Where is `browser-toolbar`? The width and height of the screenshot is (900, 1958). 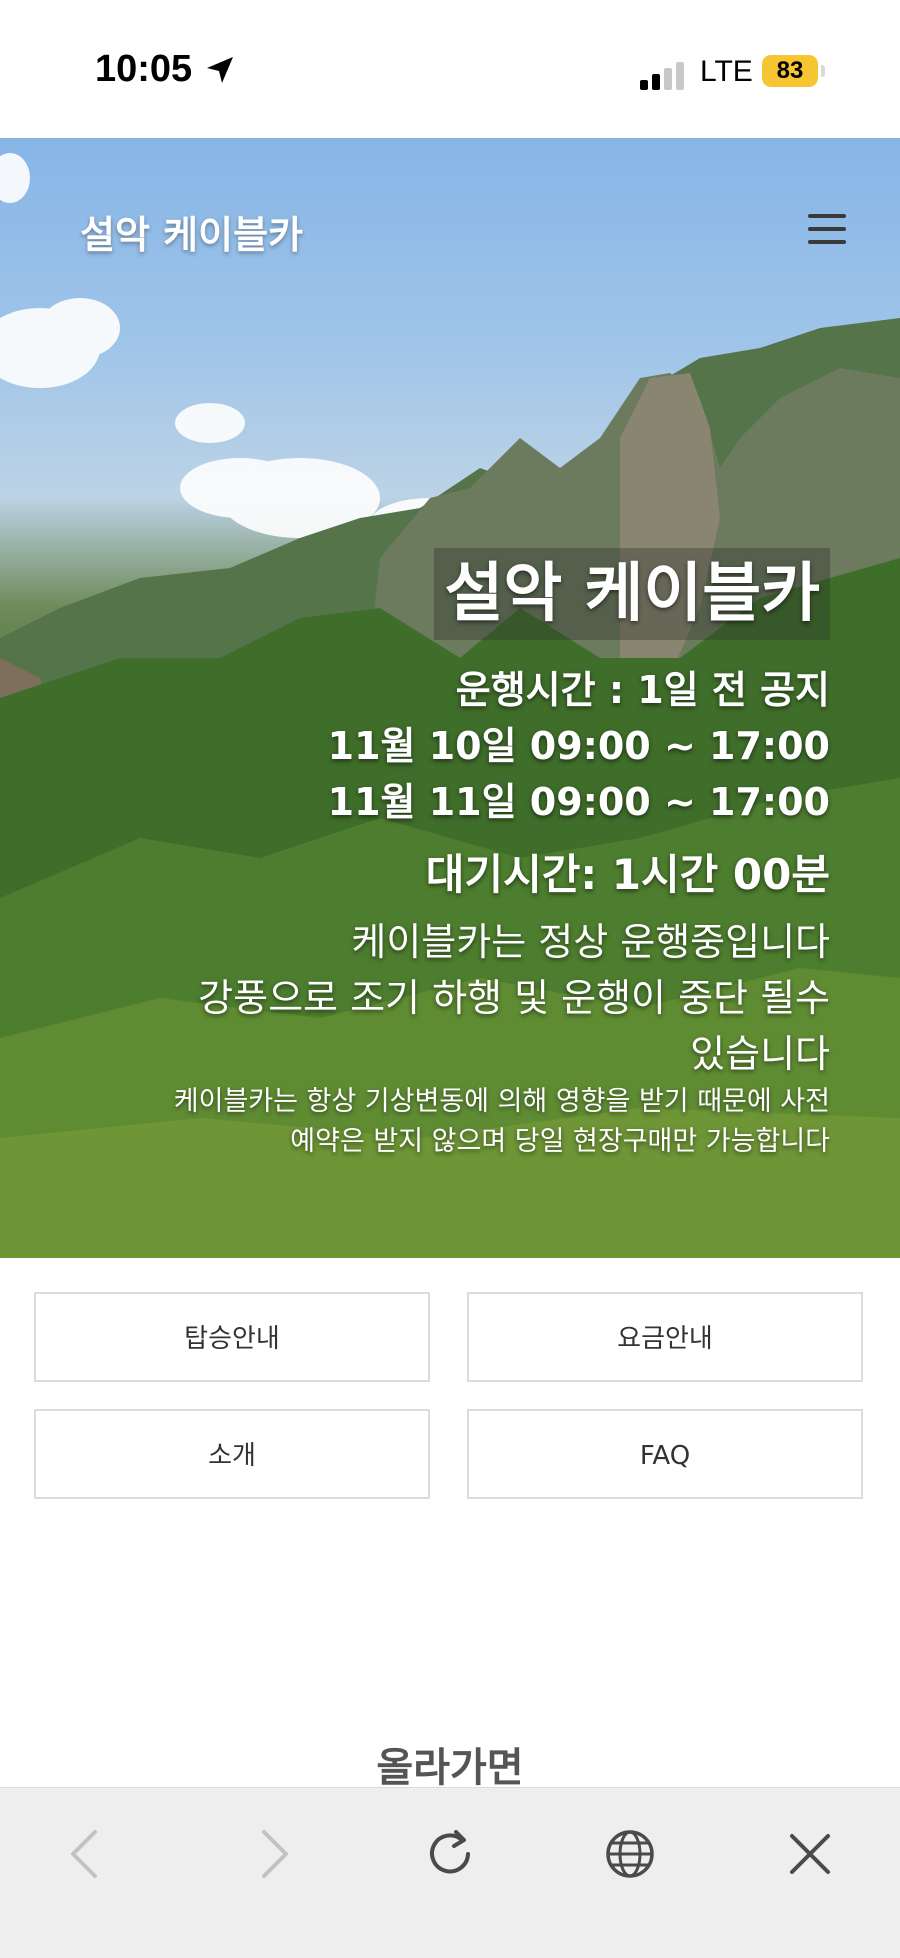
browser-toolbar is located at coordinates (450, 1872).